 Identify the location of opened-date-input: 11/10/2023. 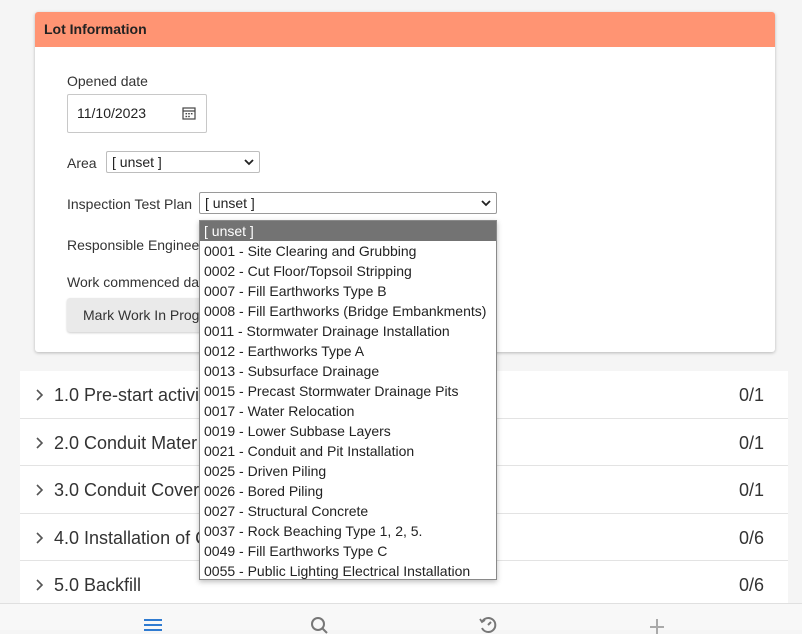
(137, 113).